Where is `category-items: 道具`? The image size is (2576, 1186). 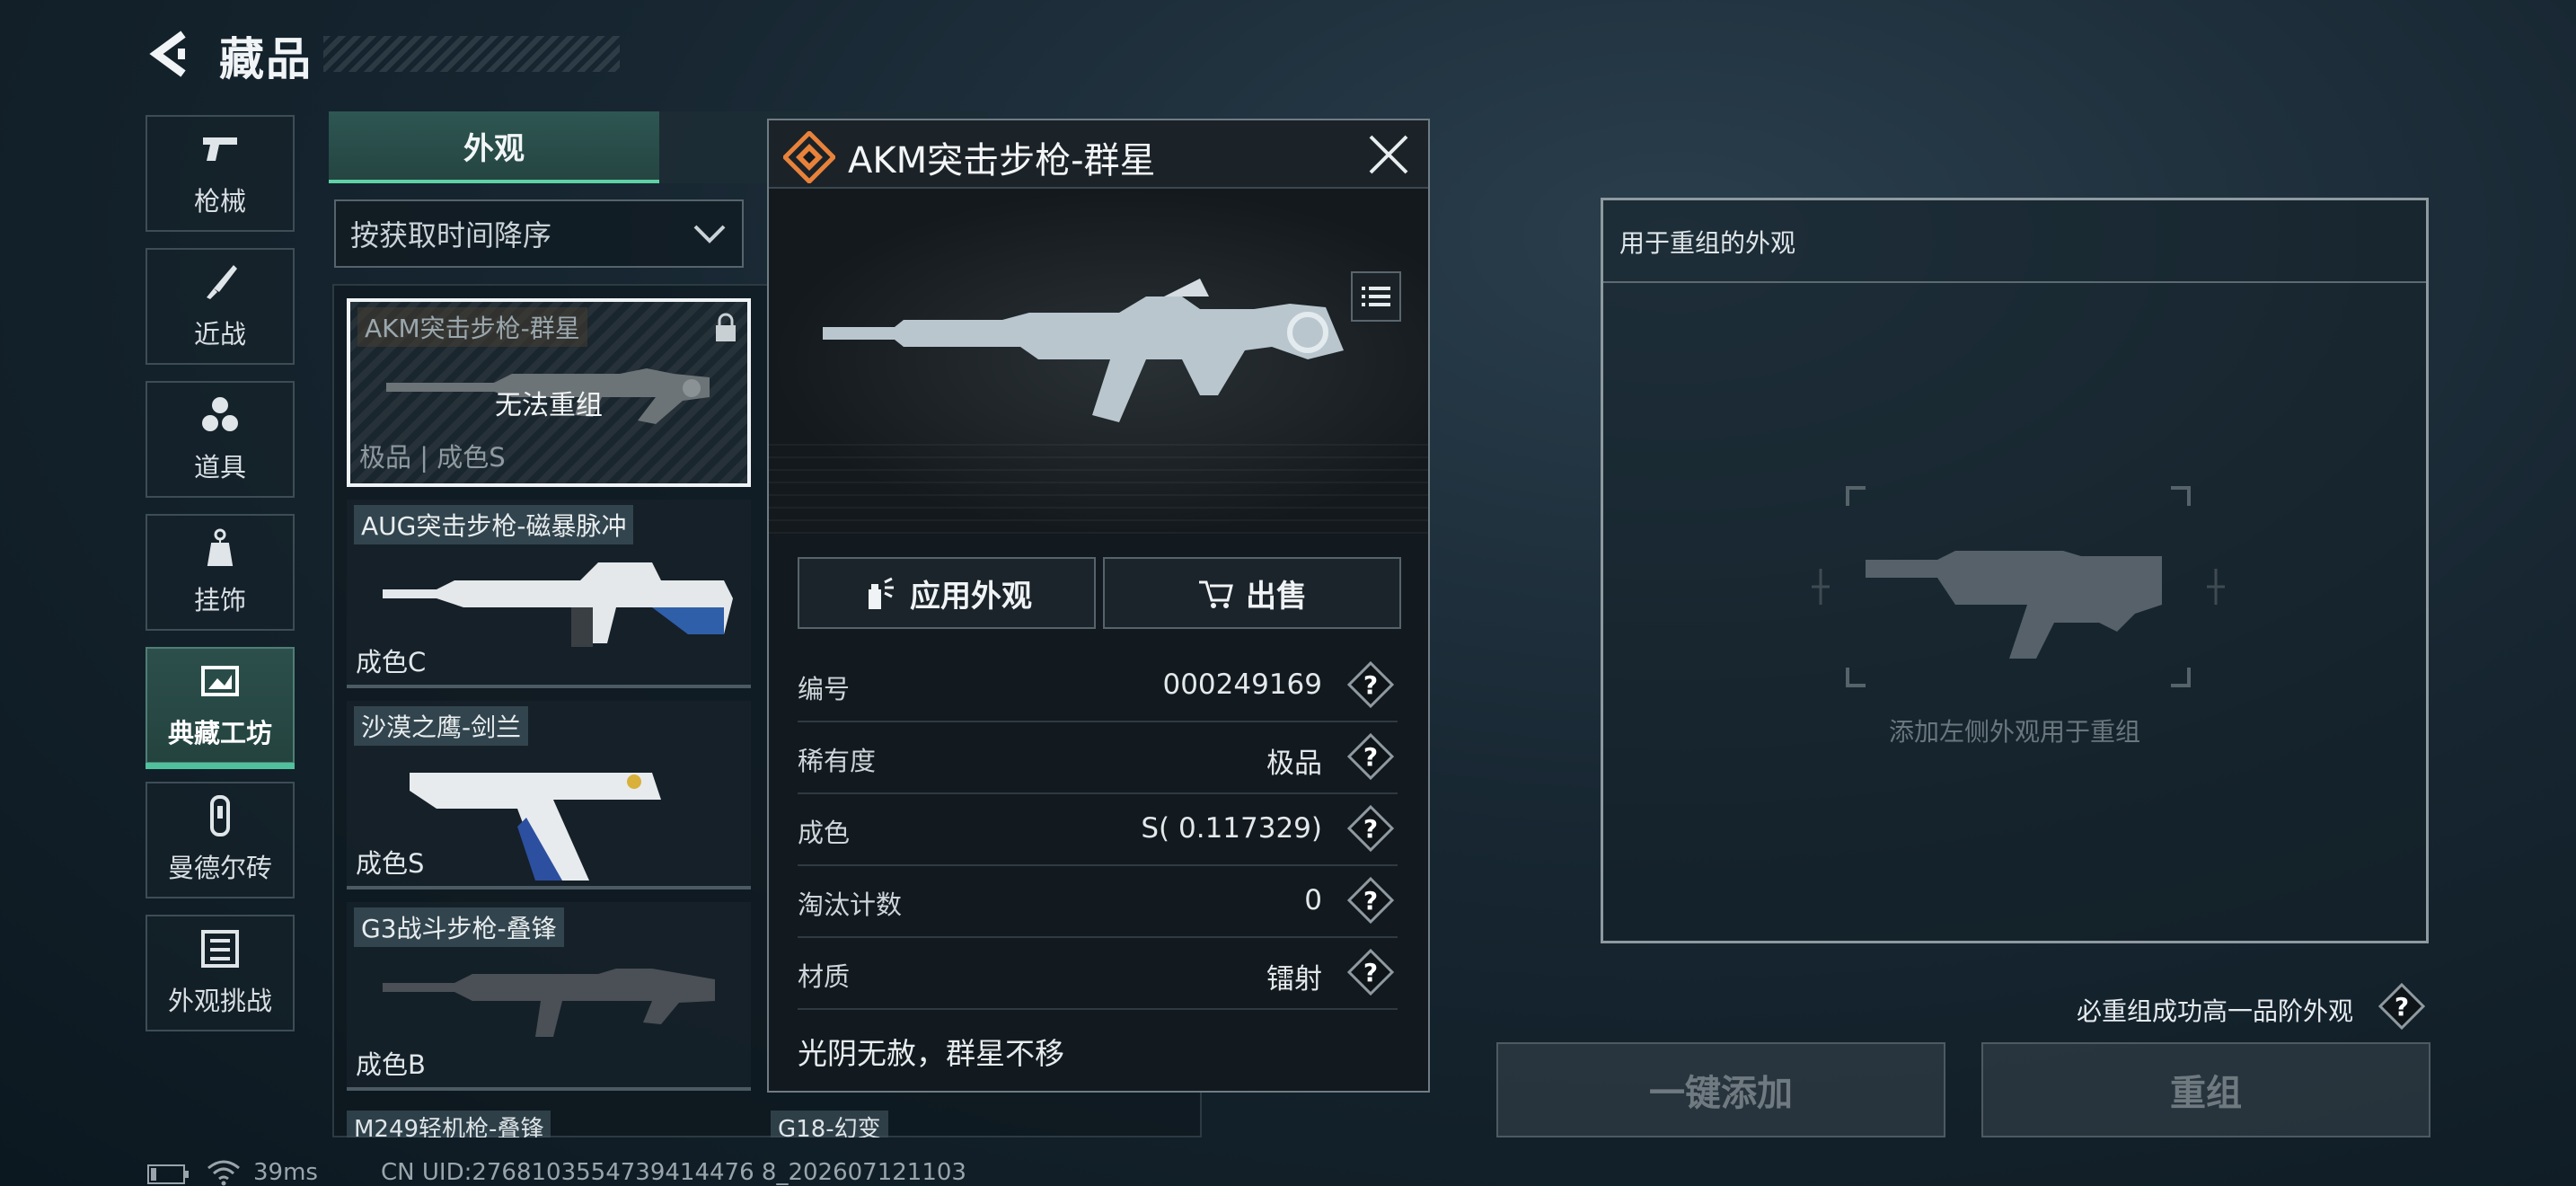
category-items: 道具 is located at coordinates (220, 439).